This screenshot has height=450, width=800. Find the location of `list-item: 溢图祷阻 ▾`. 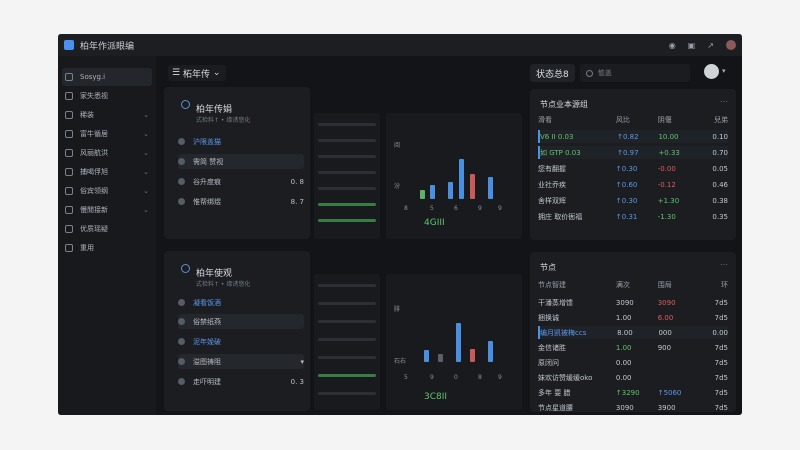

list-item: 溢图祷阻 ▾ is located at coordinates (241, 361).